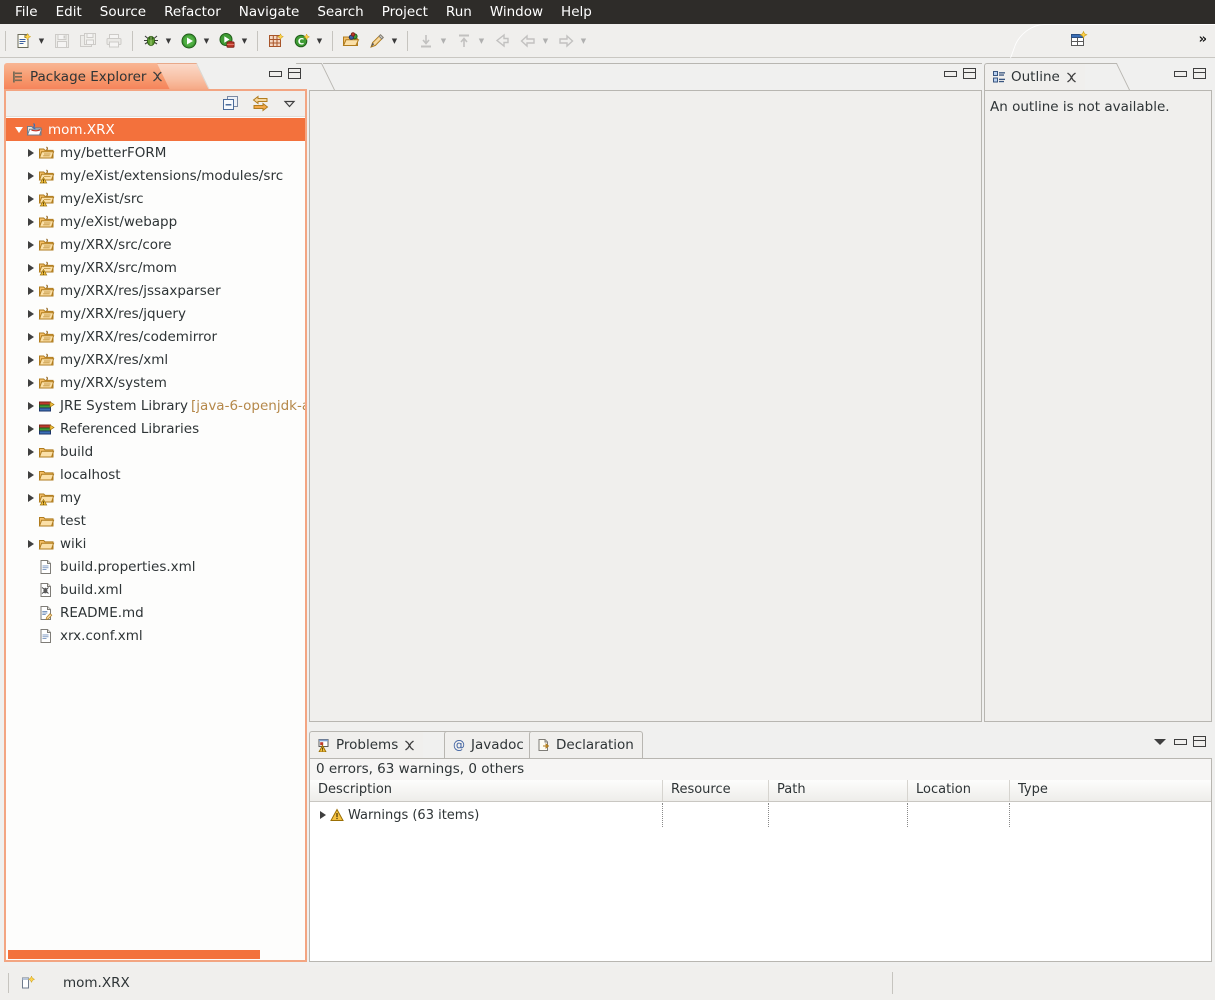 Image resolution: width=1215 pixels, height=1000 pixels. What do you see at coordinates (155, 290) in the screenshot?
I see `tree-item-my-xrx-res-jssaxparser: my/XRX/res/jssaxparser` at bounding box center [155, 290].